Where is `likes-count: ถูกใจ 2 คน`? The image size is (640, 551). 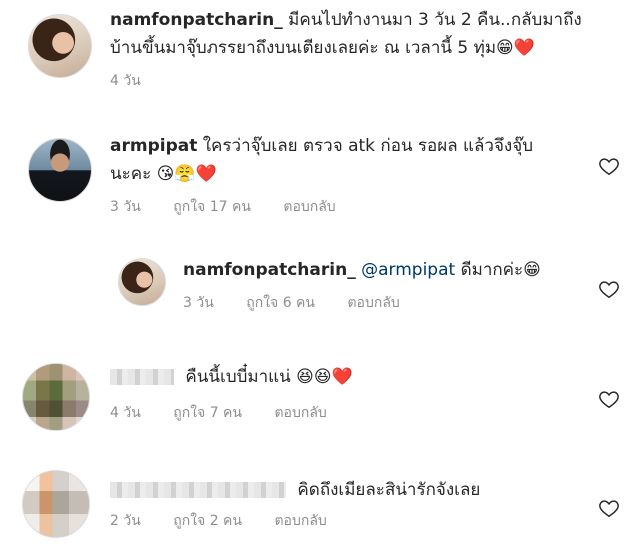 likes-count: ถูกใจ 2 คน is located at coordinates (207, 521).